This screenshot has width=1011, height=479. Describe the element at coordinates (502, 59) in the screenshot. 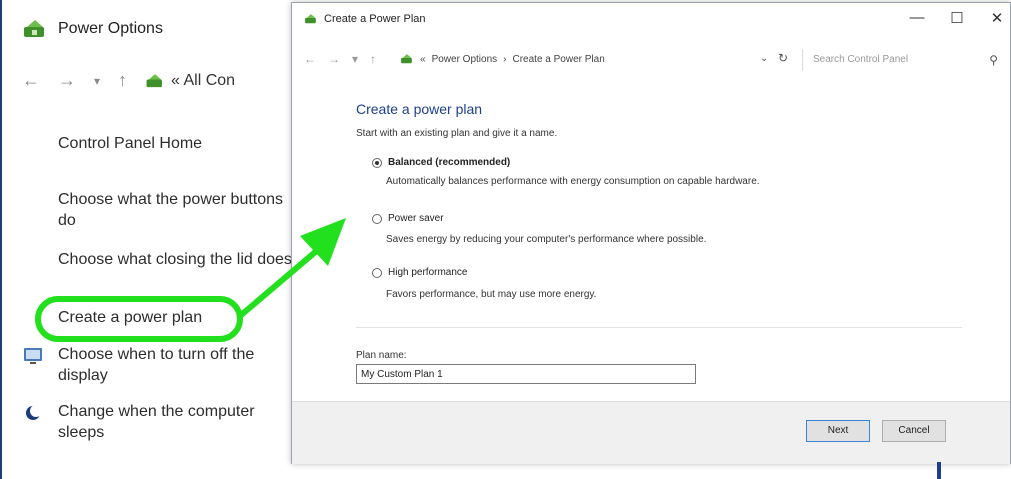

I see `breadcrumb: « Power Options › Create a Power Plan` at that location.